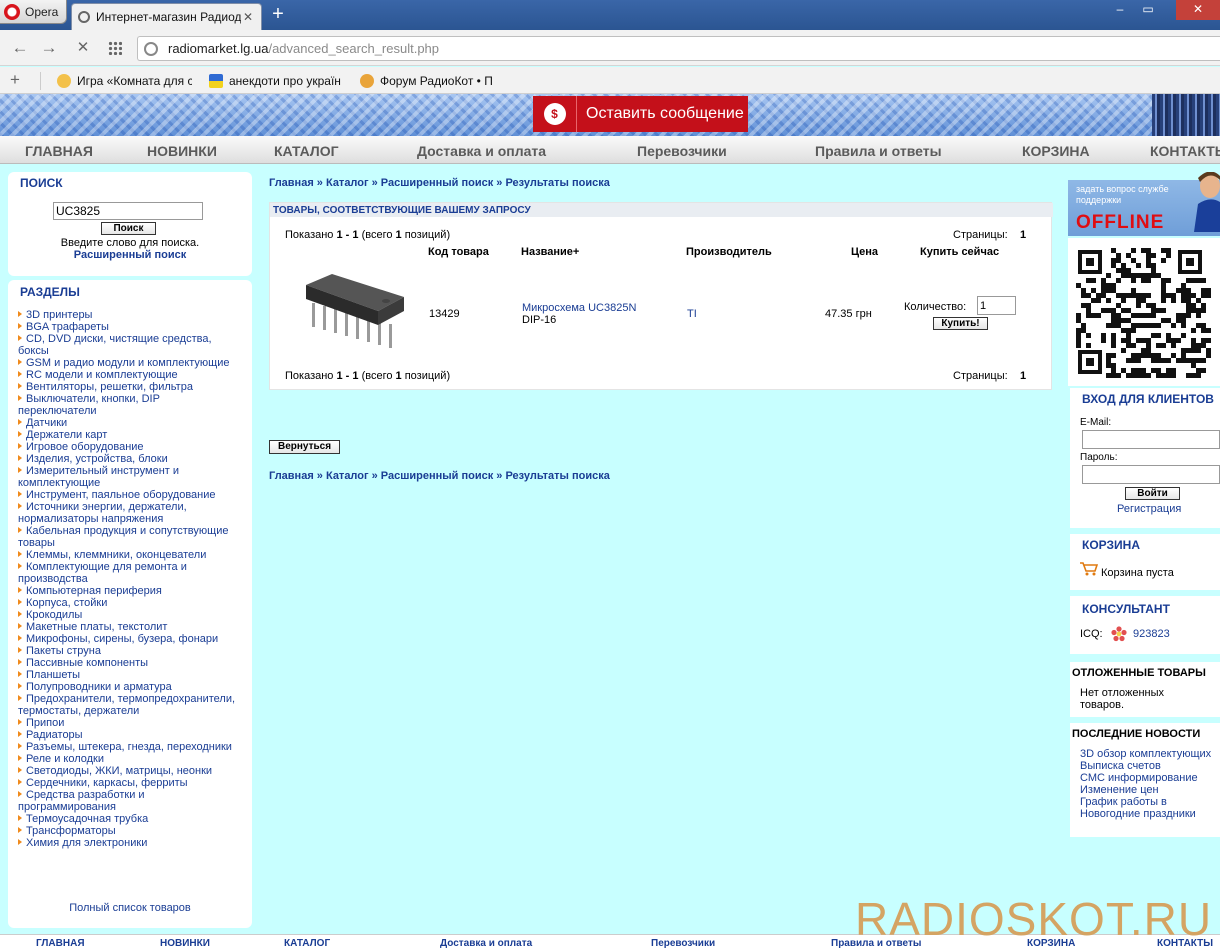  What do you see at coordinates (436, 81) in the screenshot?
I see `bookmark-label: Форум РадиоКот • П` at bounding box center [436, 81].